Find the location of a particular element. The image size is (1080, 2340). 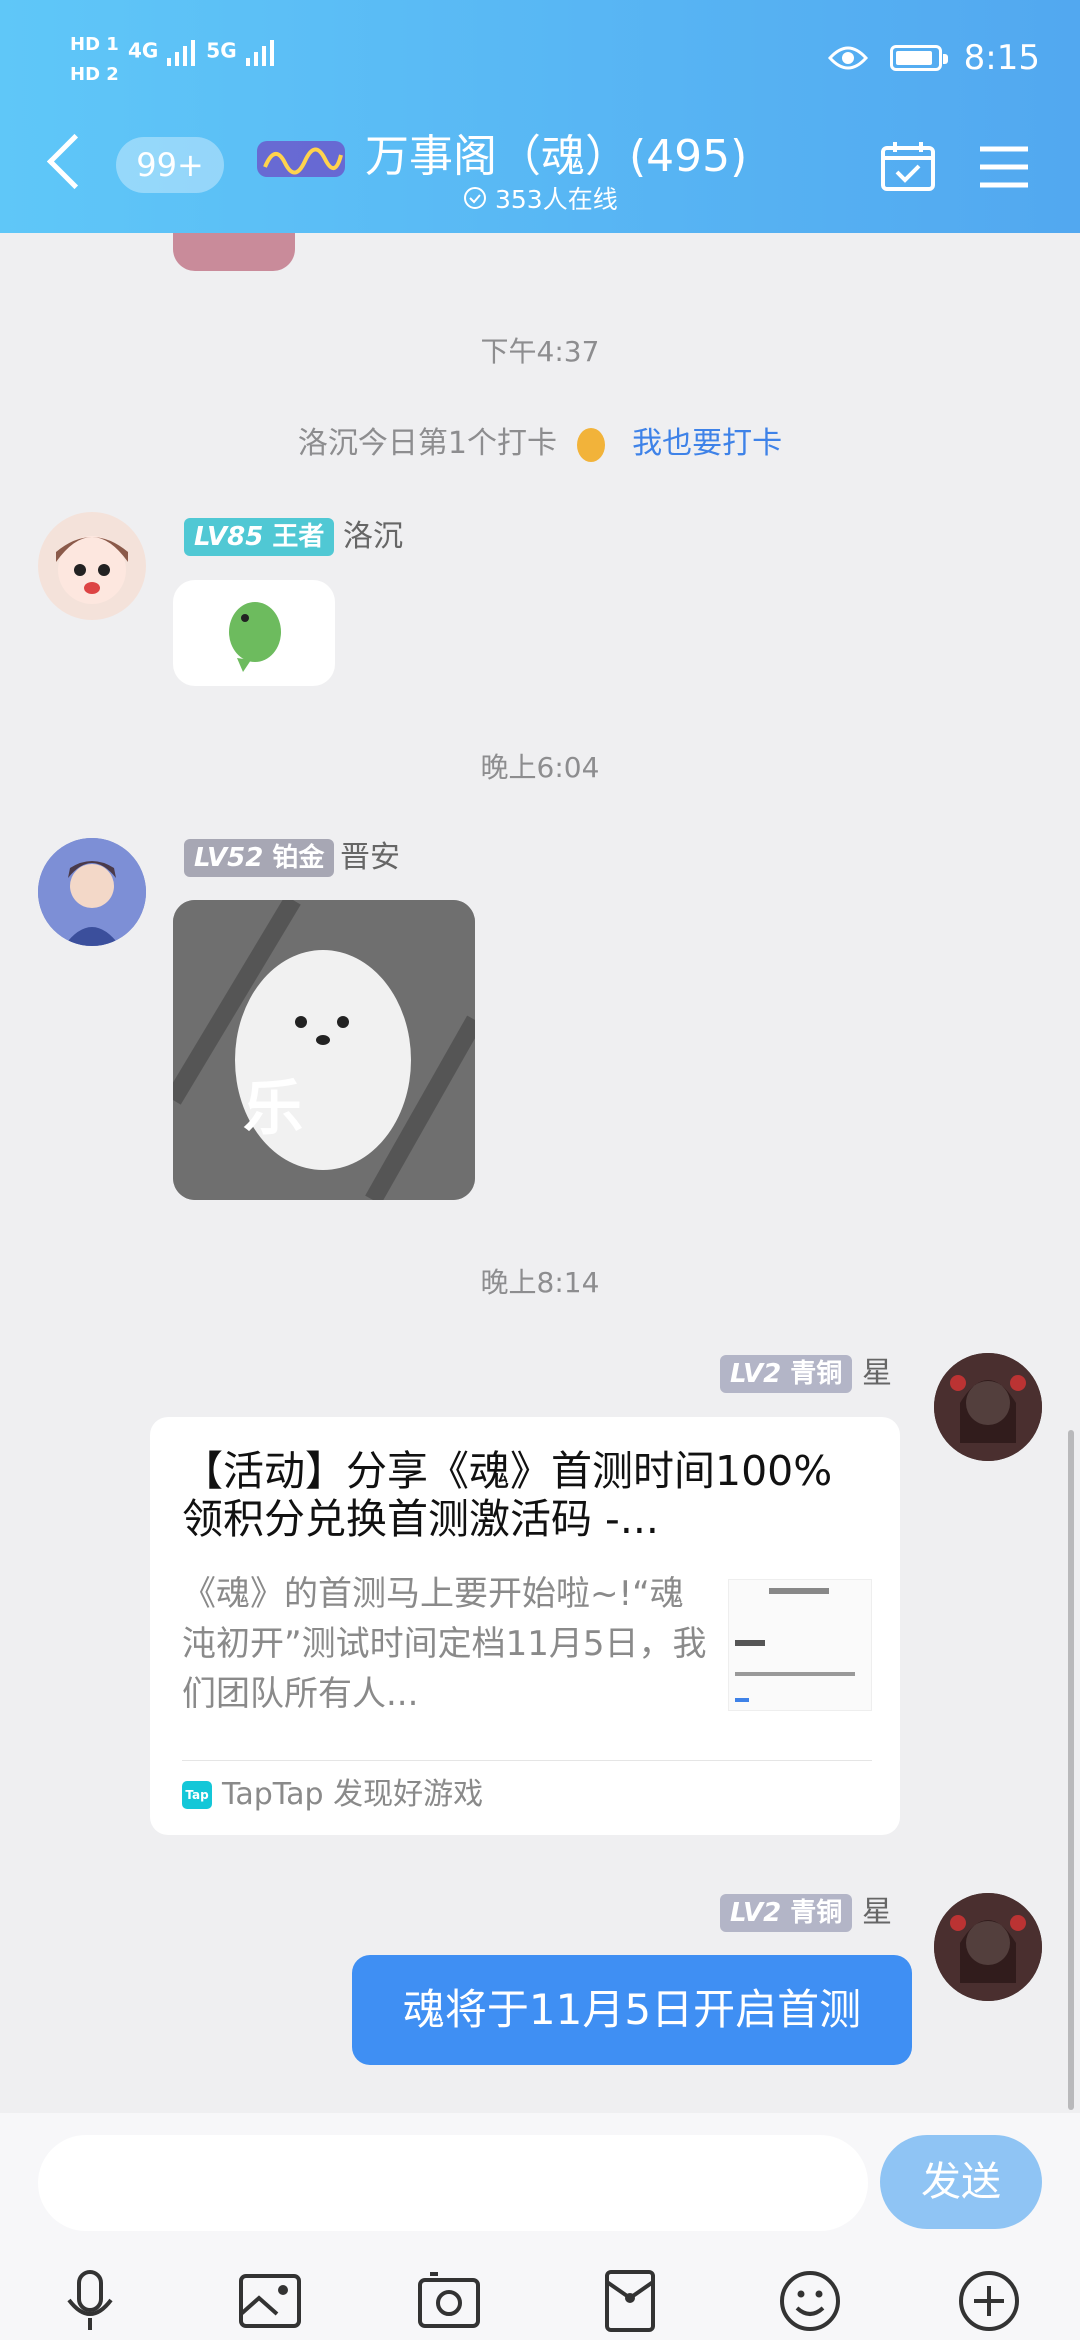

battery-icon is located at coordinates (918, 58).